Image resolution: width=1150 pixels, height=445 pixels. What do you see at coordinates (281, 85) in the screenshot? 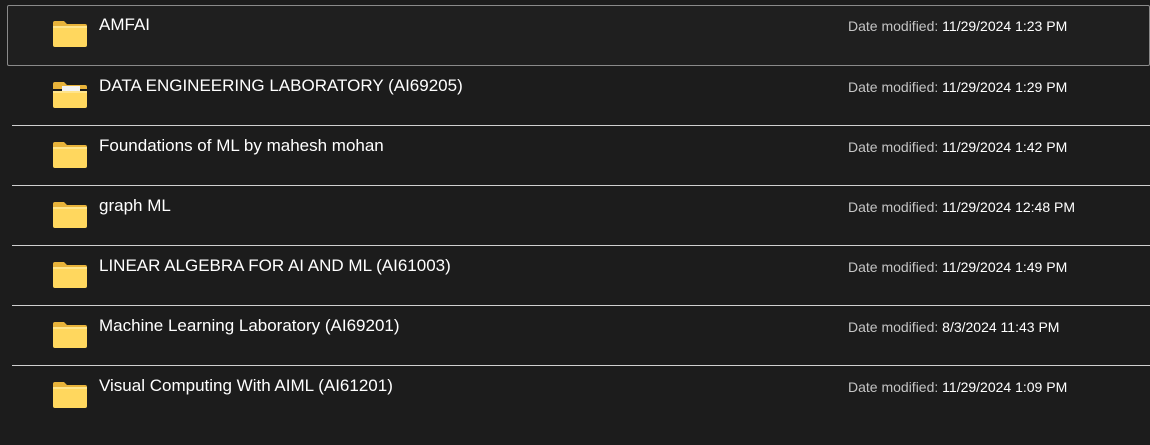
I see `folder-name: DATA ENGINEERING LABORATORY (AI69205)` at bounding box center [281, 85].